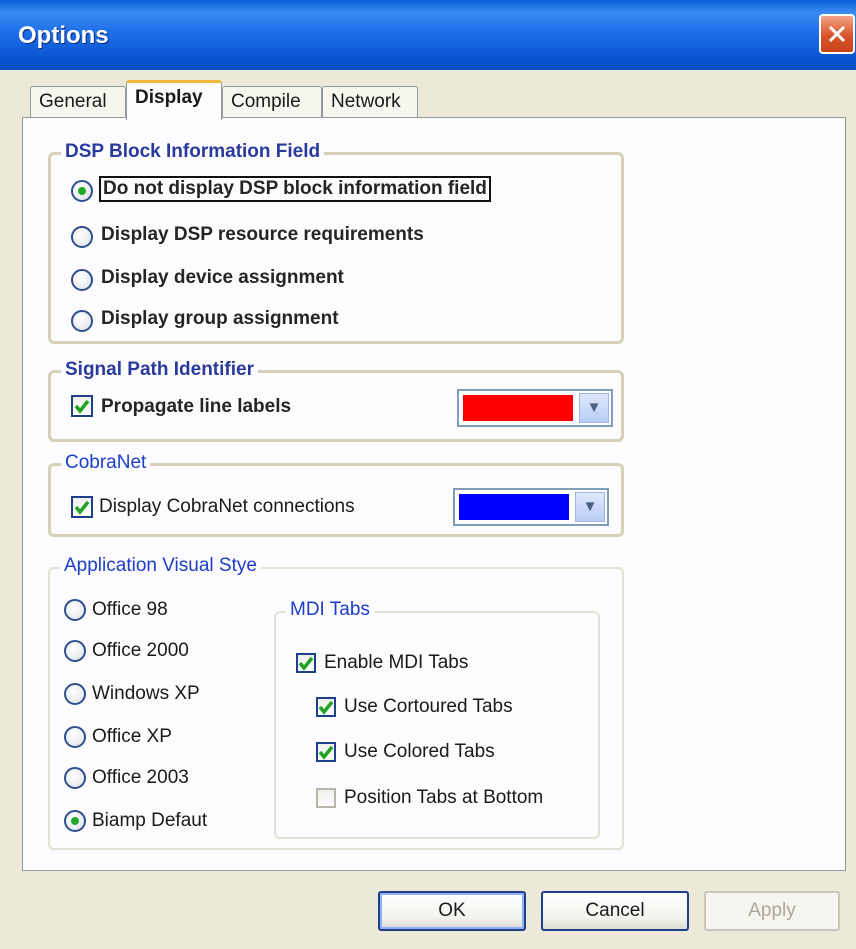 The image size is (856, 949). Describe the element at coordinates (220, 319) in the screenshot. I see `radio-dsp-group-label: Display group assignment` at that location.